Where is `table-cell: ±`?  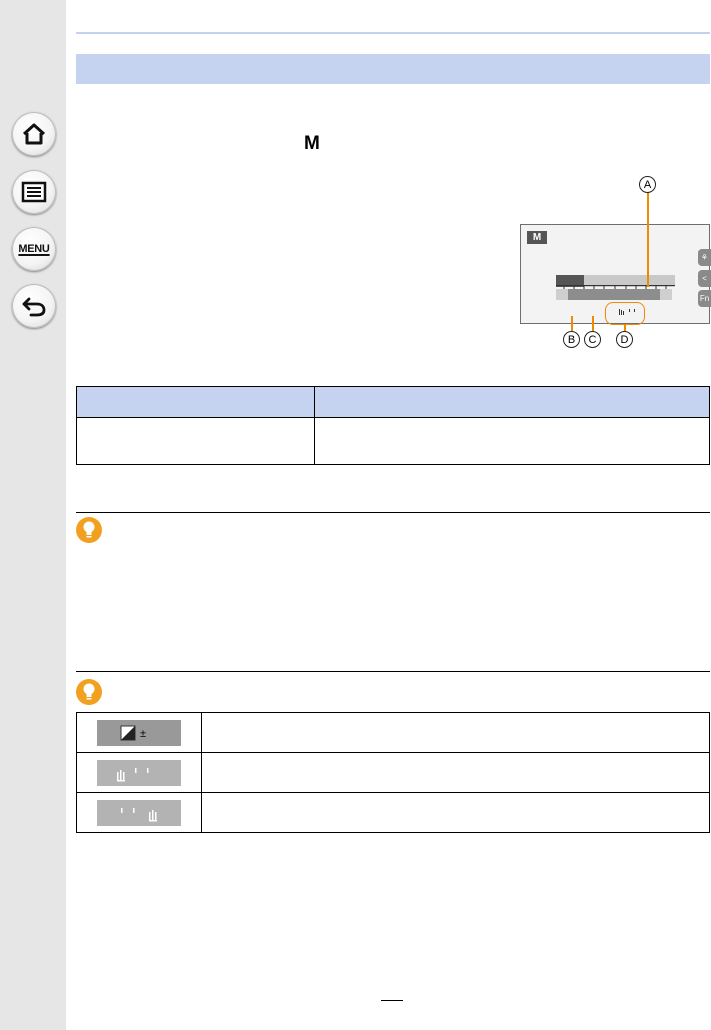
table-cell: ± is located at coordinates (139, 732).